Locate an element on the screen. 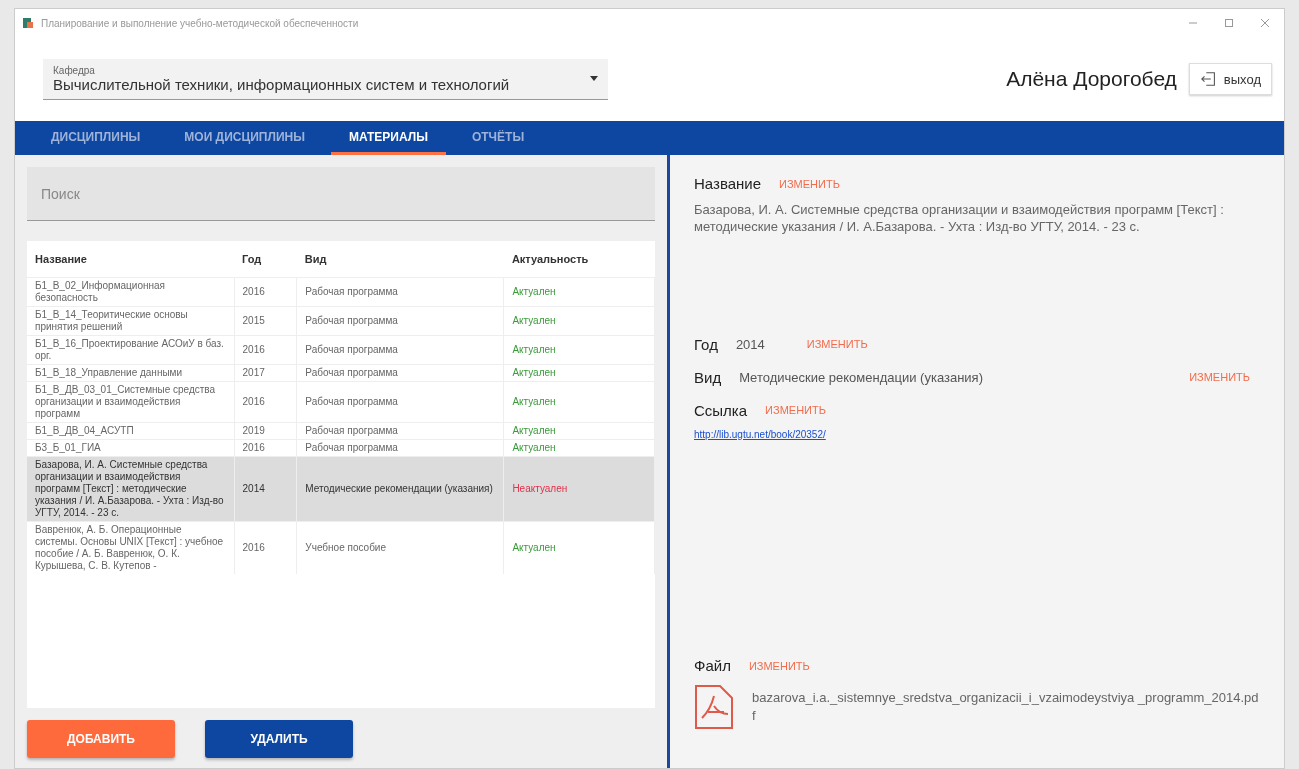 Image resolution: width=1299 pixels, height=769 pixels. table-cell: Б1_В_ДВ_04_АСУТП is located at coordinates (131, 431).